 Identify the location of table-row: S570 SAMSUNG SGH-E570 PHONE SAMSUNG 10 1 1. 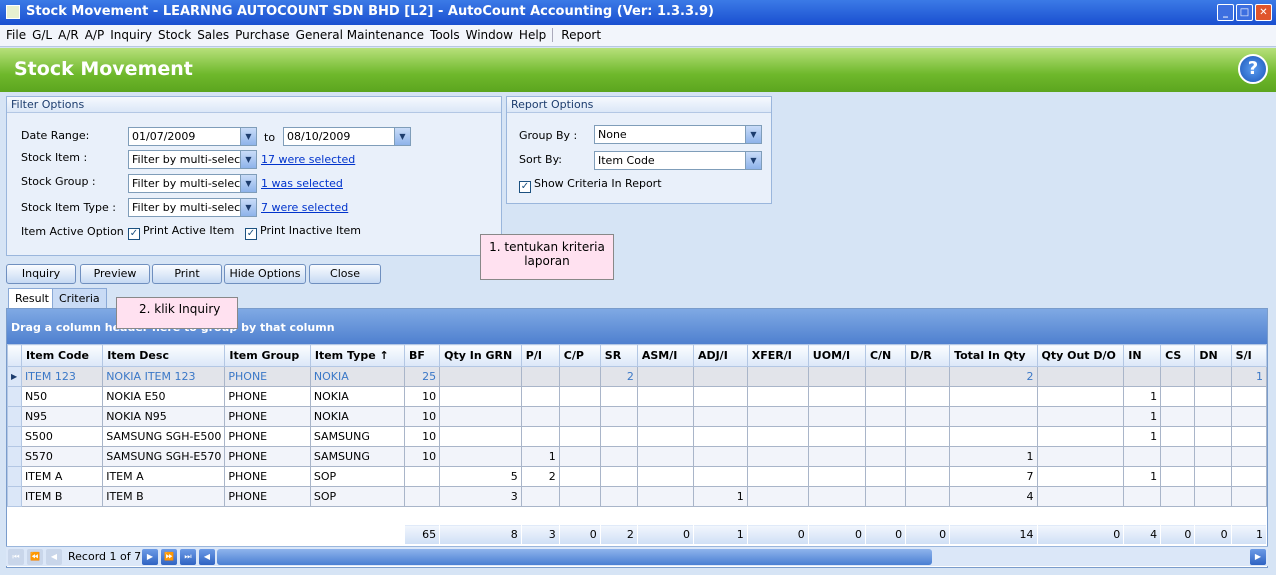
(637, 456).